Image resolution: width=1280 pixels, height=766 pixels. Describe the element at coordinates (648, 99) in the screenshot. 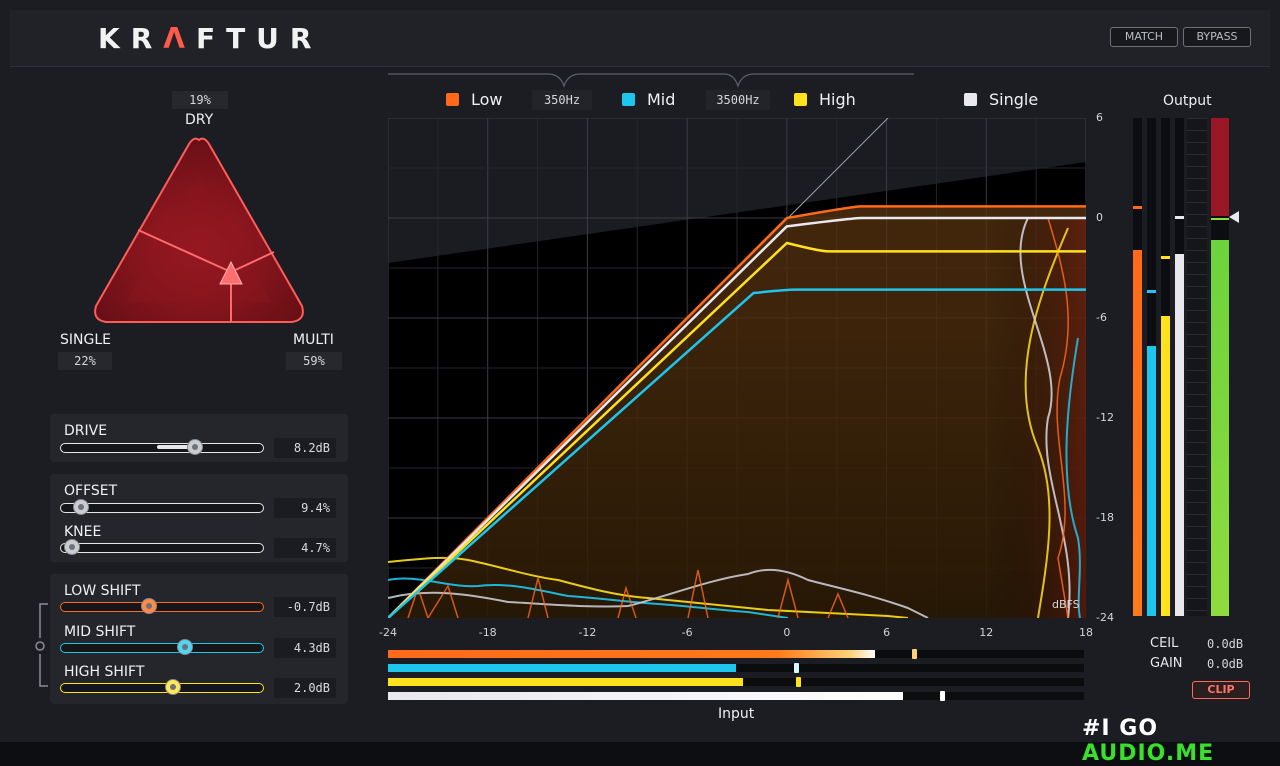

I see `legend-mid: Mid` at that location.